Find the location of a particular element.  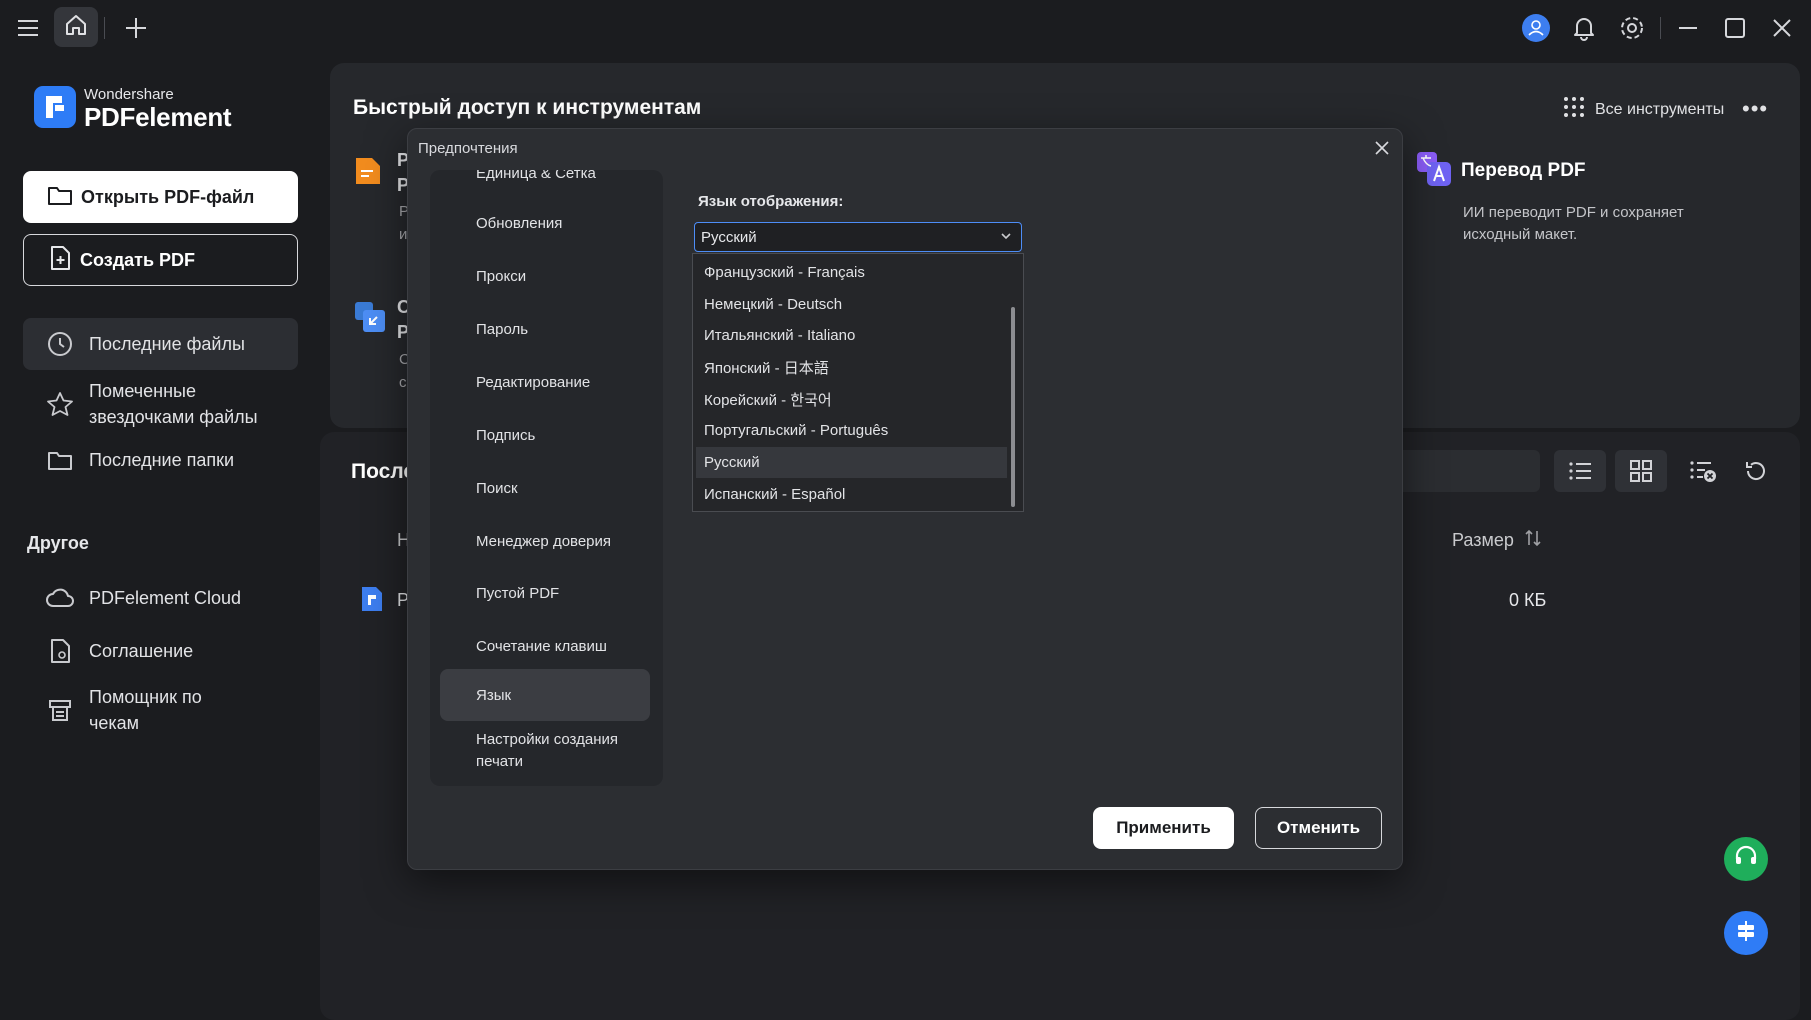

sidebar-item-label: PDFelement Cloud is located at coordinates (165, 597).